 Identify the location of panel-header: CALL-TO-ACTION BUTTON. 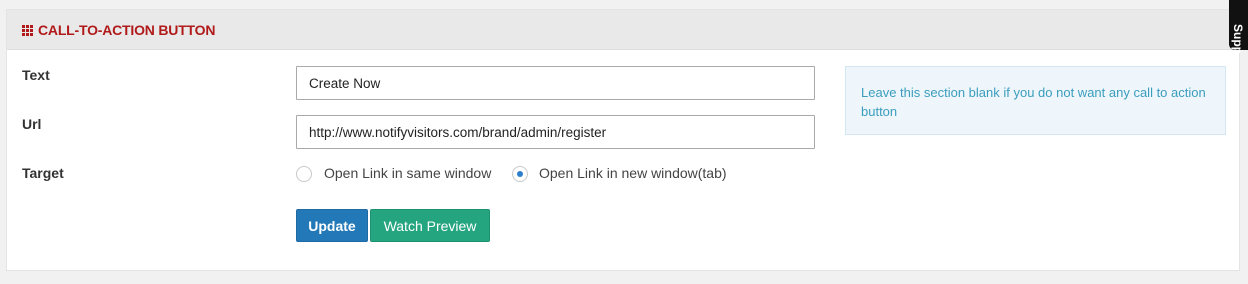
(623, 30).